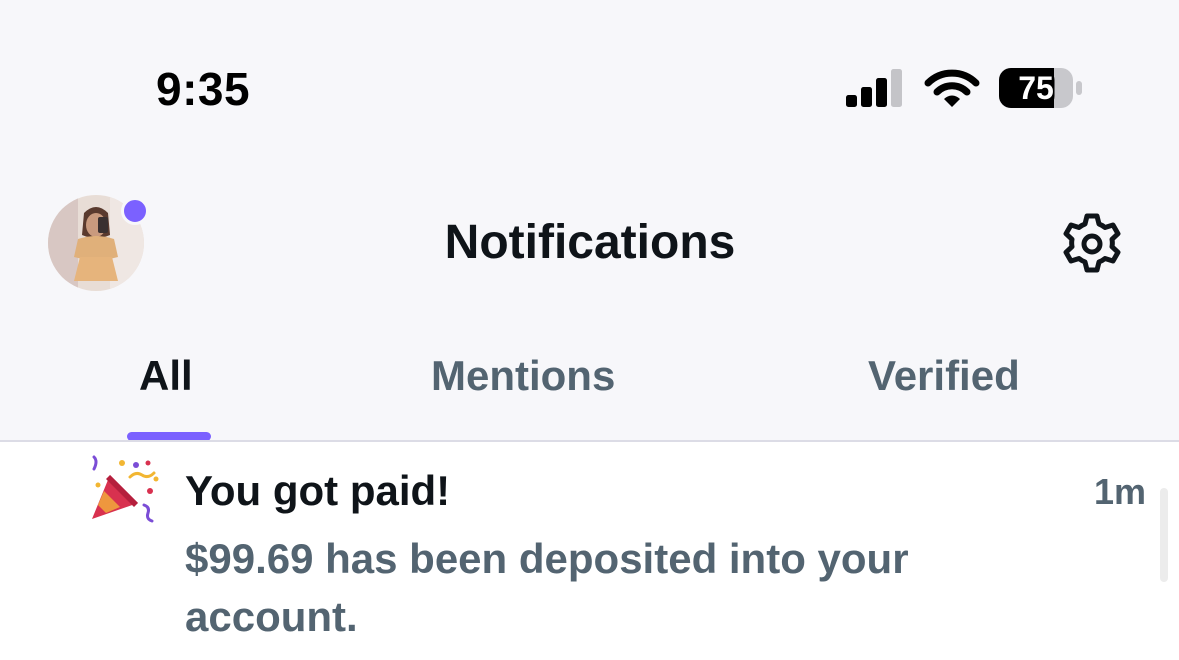 The height and width of the screenshot is (660, 1179). I want to click on tab-all: All, so click(166, 376).